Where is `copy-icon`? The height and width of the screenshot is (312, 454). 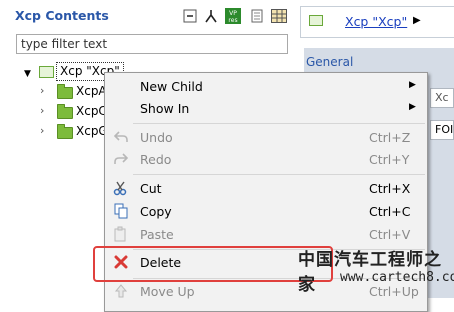 copy-icon is located at coordinates (121, 211).